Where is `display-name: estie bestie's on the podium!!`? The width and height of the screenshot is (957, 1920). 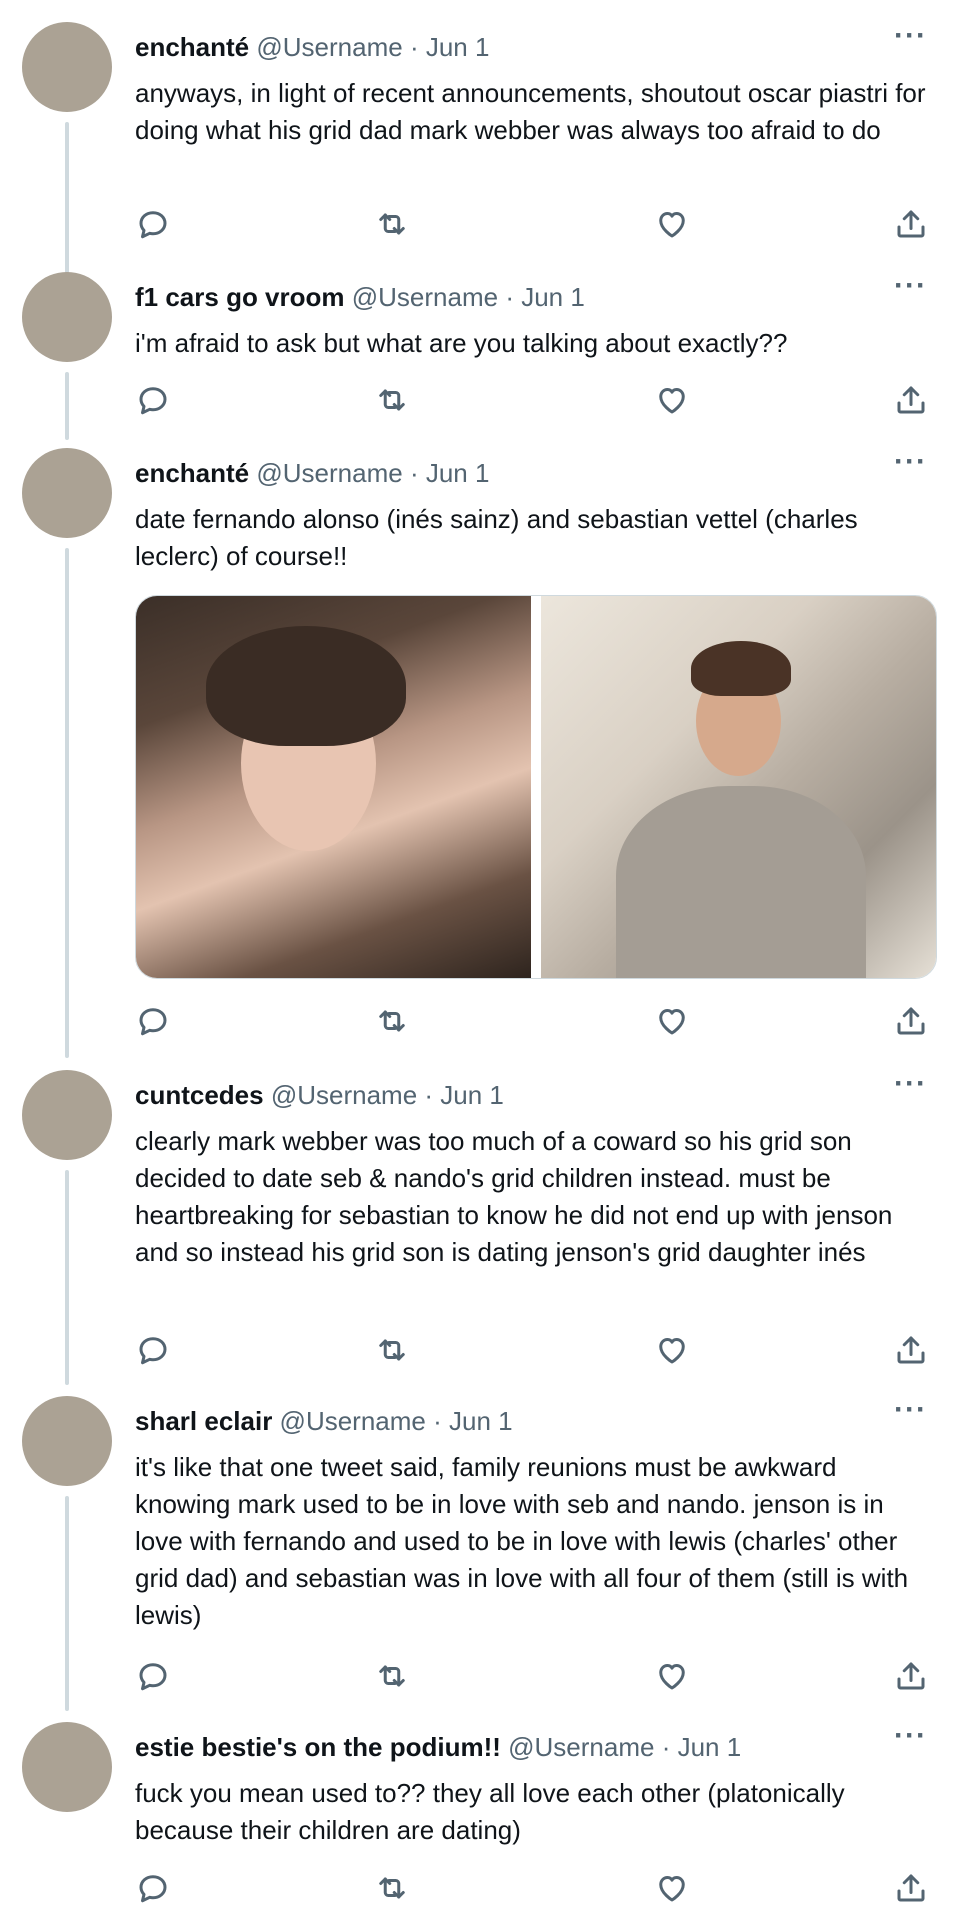
display-name: estie bestie's on the podium!! is located at coordinates (318, 1747).